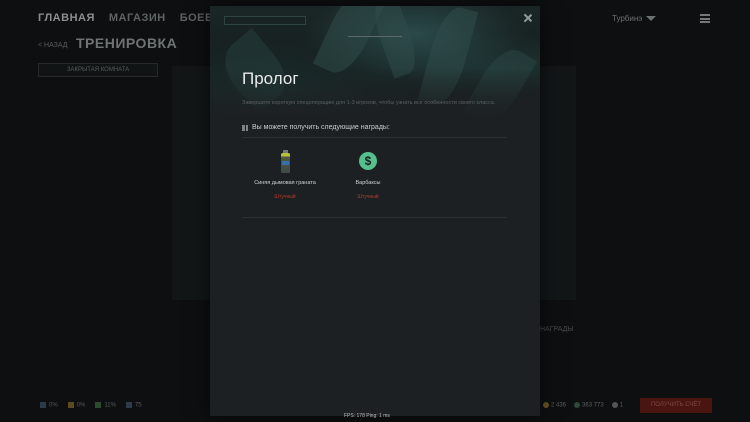 Image resolution: width=750 pixels, height=422 pixels. What do you see at coordinates (589, 405) in the screenshot?
I see `currency-warbucks: 363 773` at bounding box center [589, 405].